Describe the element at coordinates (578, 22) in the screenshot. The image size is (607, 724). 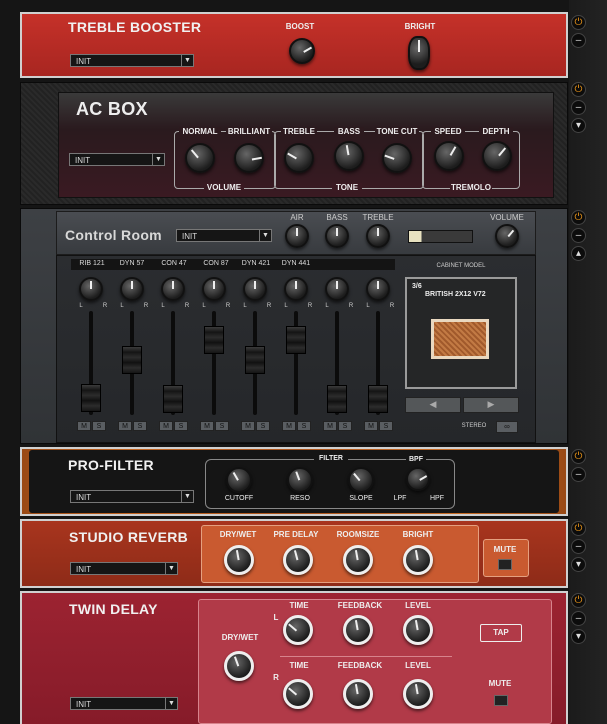
I see `treble-booster-power-button: ⏻` at that location.